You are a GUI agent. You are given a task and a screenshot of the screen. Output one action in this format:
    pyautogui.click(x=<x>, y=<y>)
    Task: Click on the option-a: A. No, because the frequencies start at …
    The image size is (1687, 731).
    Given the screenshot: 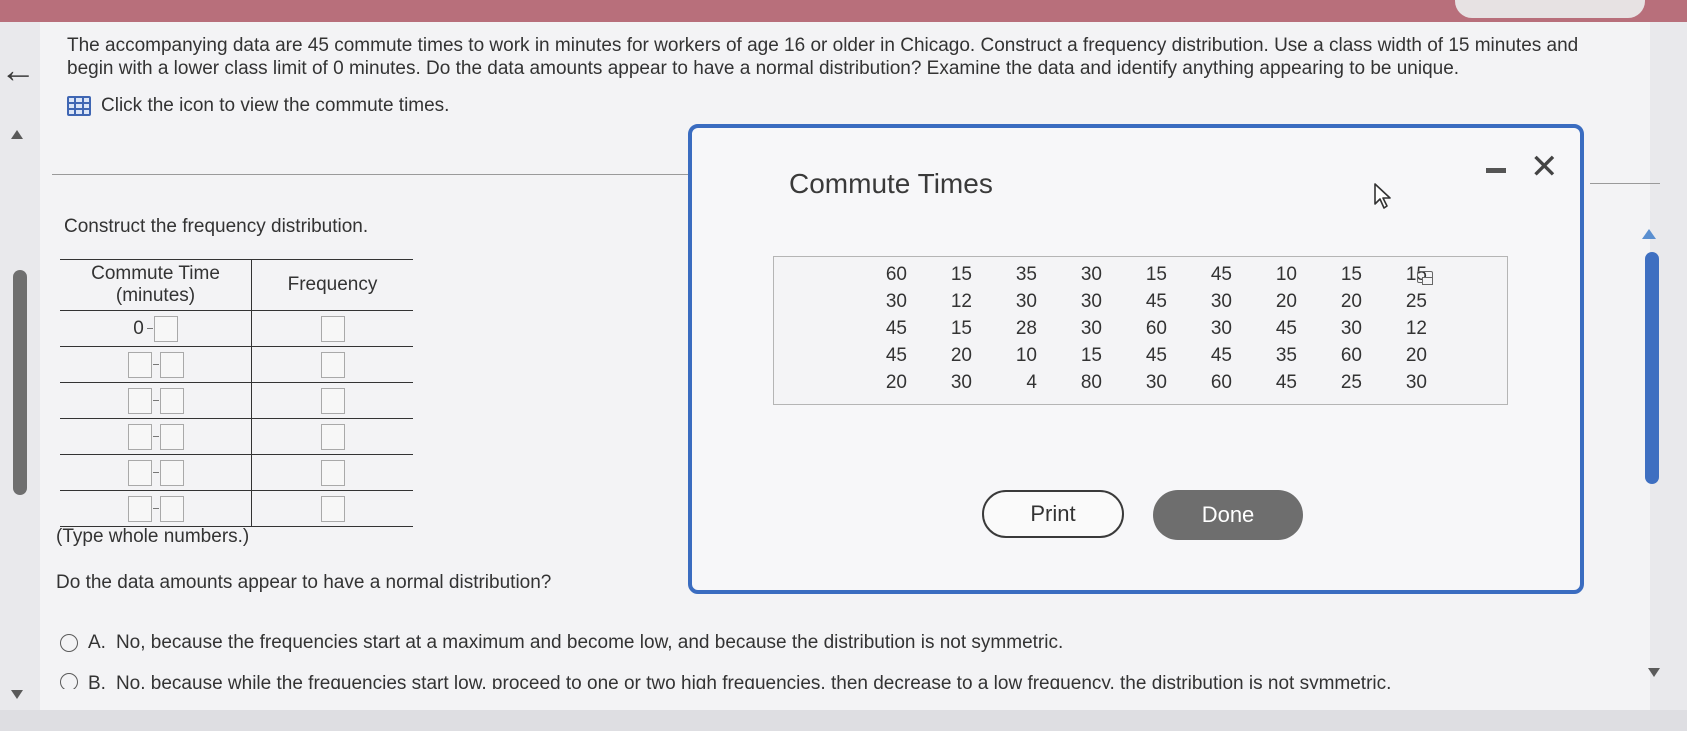 What is the action you would take?
    pyautogui.click(x=561, y=643)
    